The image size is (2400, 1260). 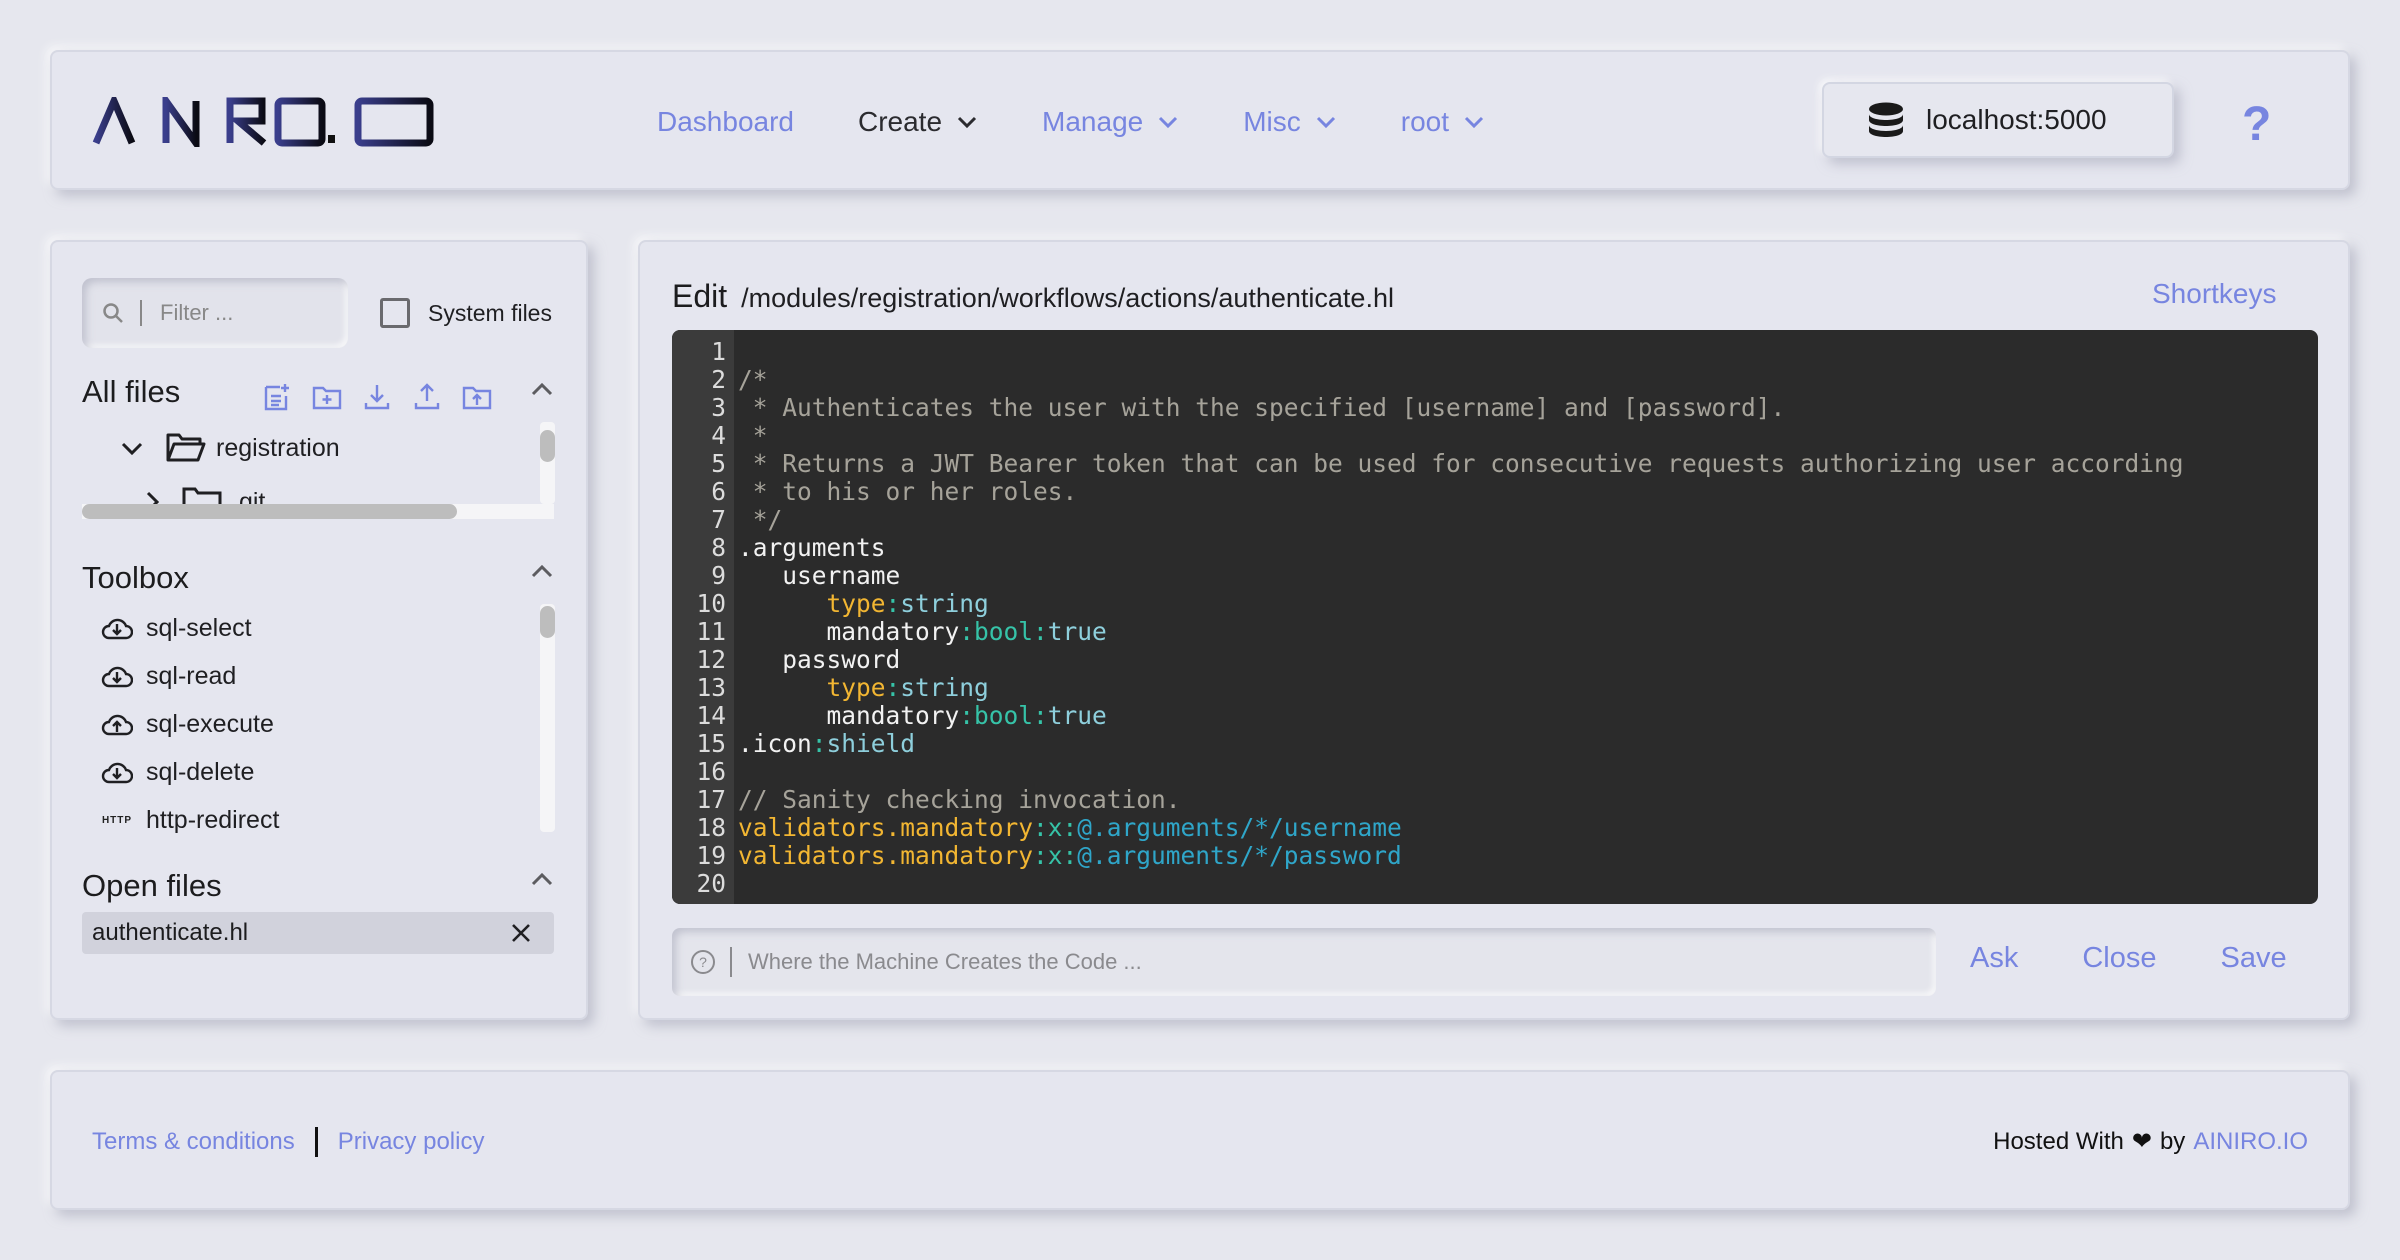 I want to click on chevron-down-icon, so click(x=1168, y=122).